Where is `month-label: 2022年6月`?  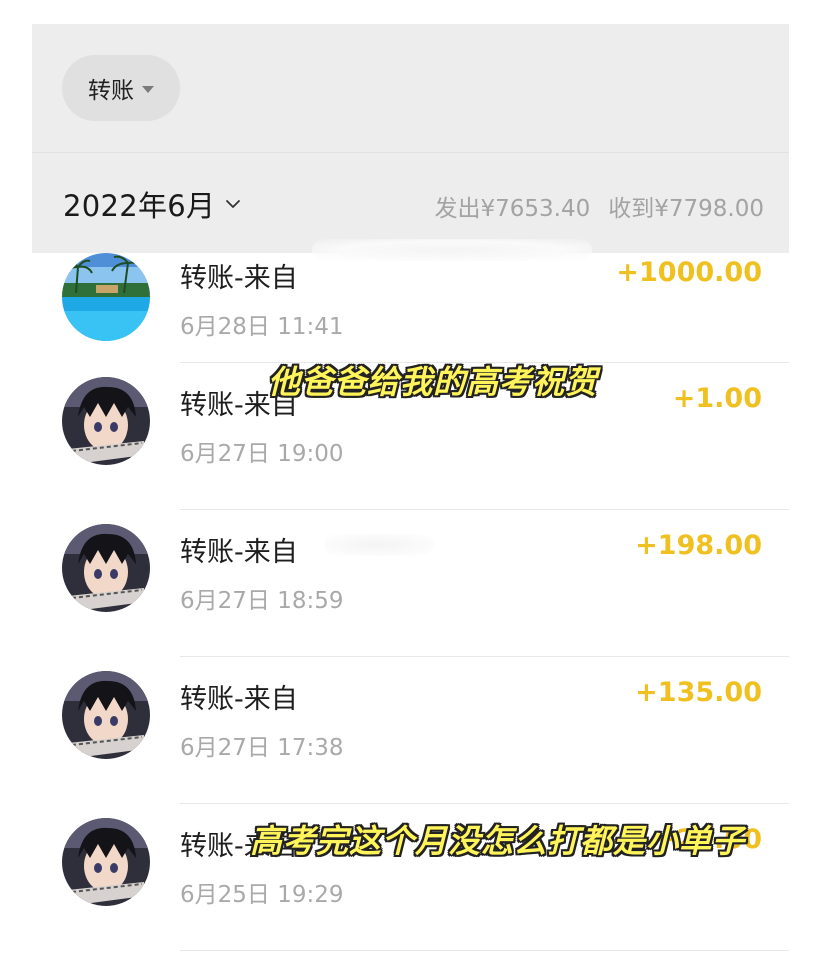 month-label: 2022年6月 is located at coordinates (139, 206).